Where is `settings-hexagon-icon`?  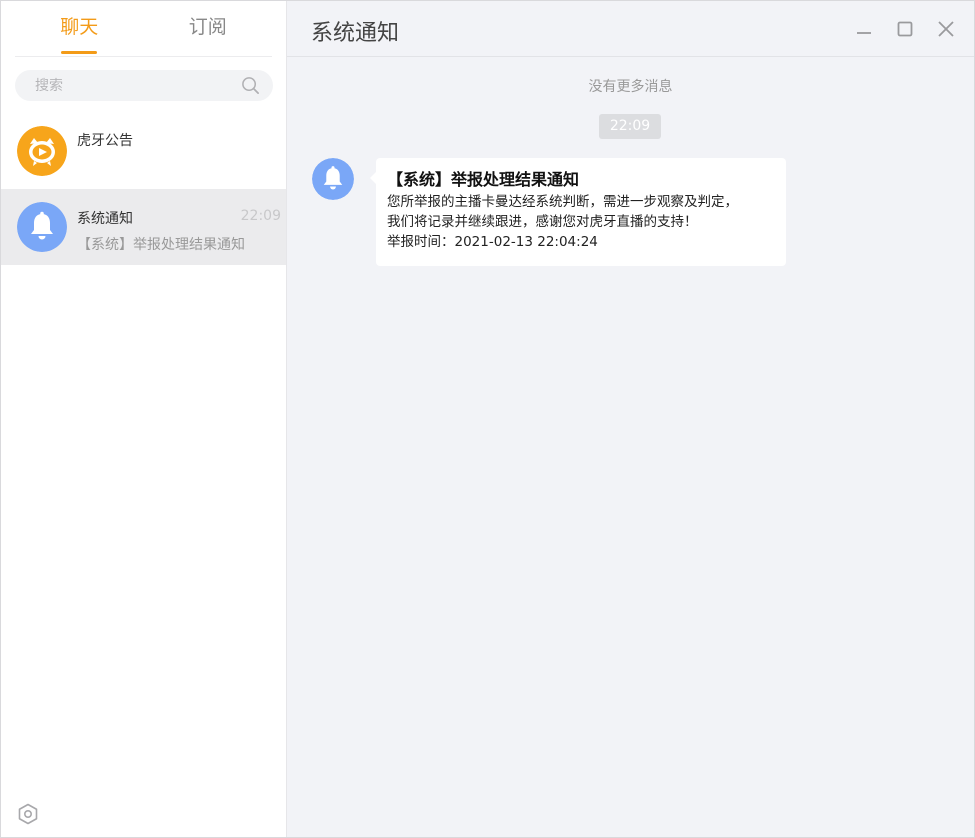
settings-hexagon-icon is located at coordinates (28, 814).